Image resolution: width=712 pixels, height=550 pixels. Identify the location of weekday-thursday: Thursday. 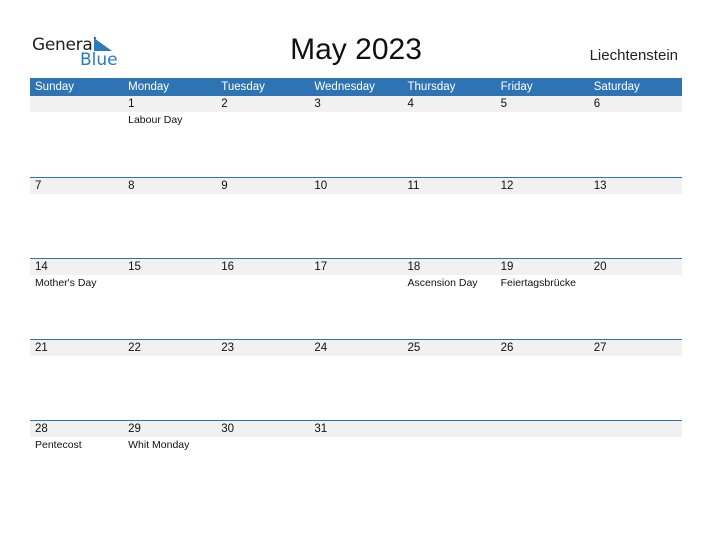
(431, 87).